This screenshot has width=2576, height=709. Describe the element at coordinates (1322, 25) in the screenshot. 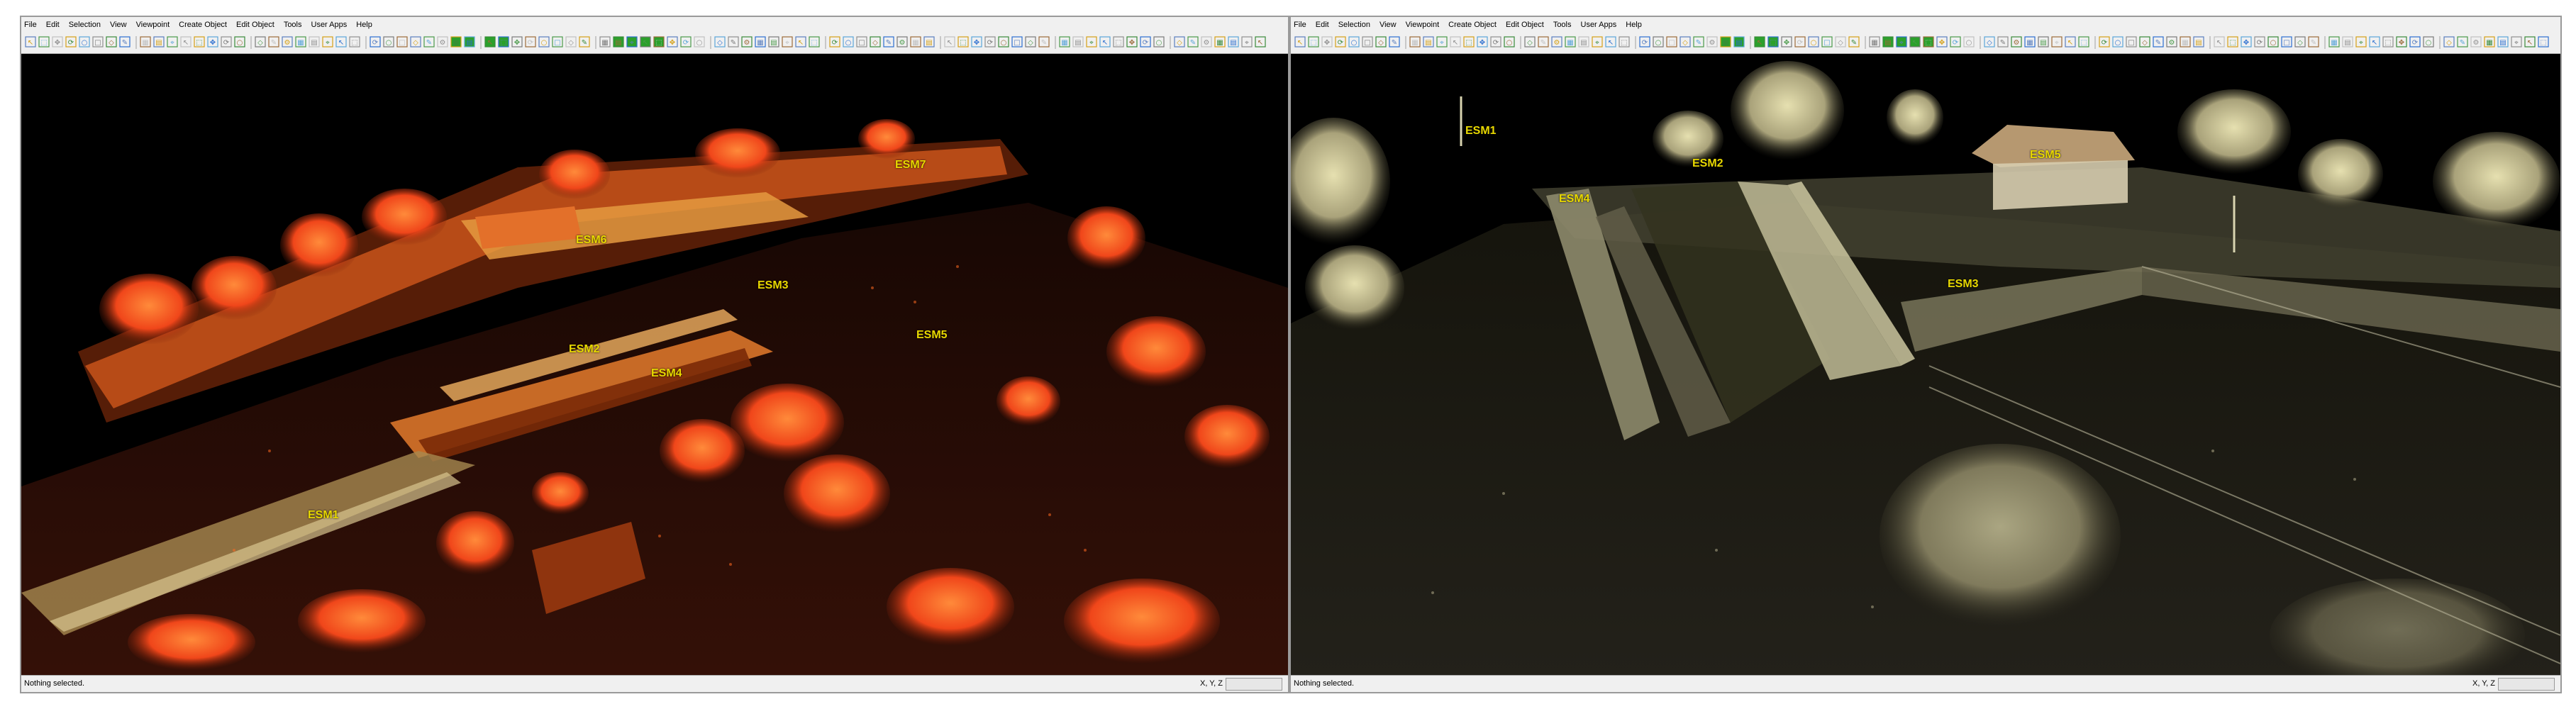

I see `menu-edit: Edit` at that location.